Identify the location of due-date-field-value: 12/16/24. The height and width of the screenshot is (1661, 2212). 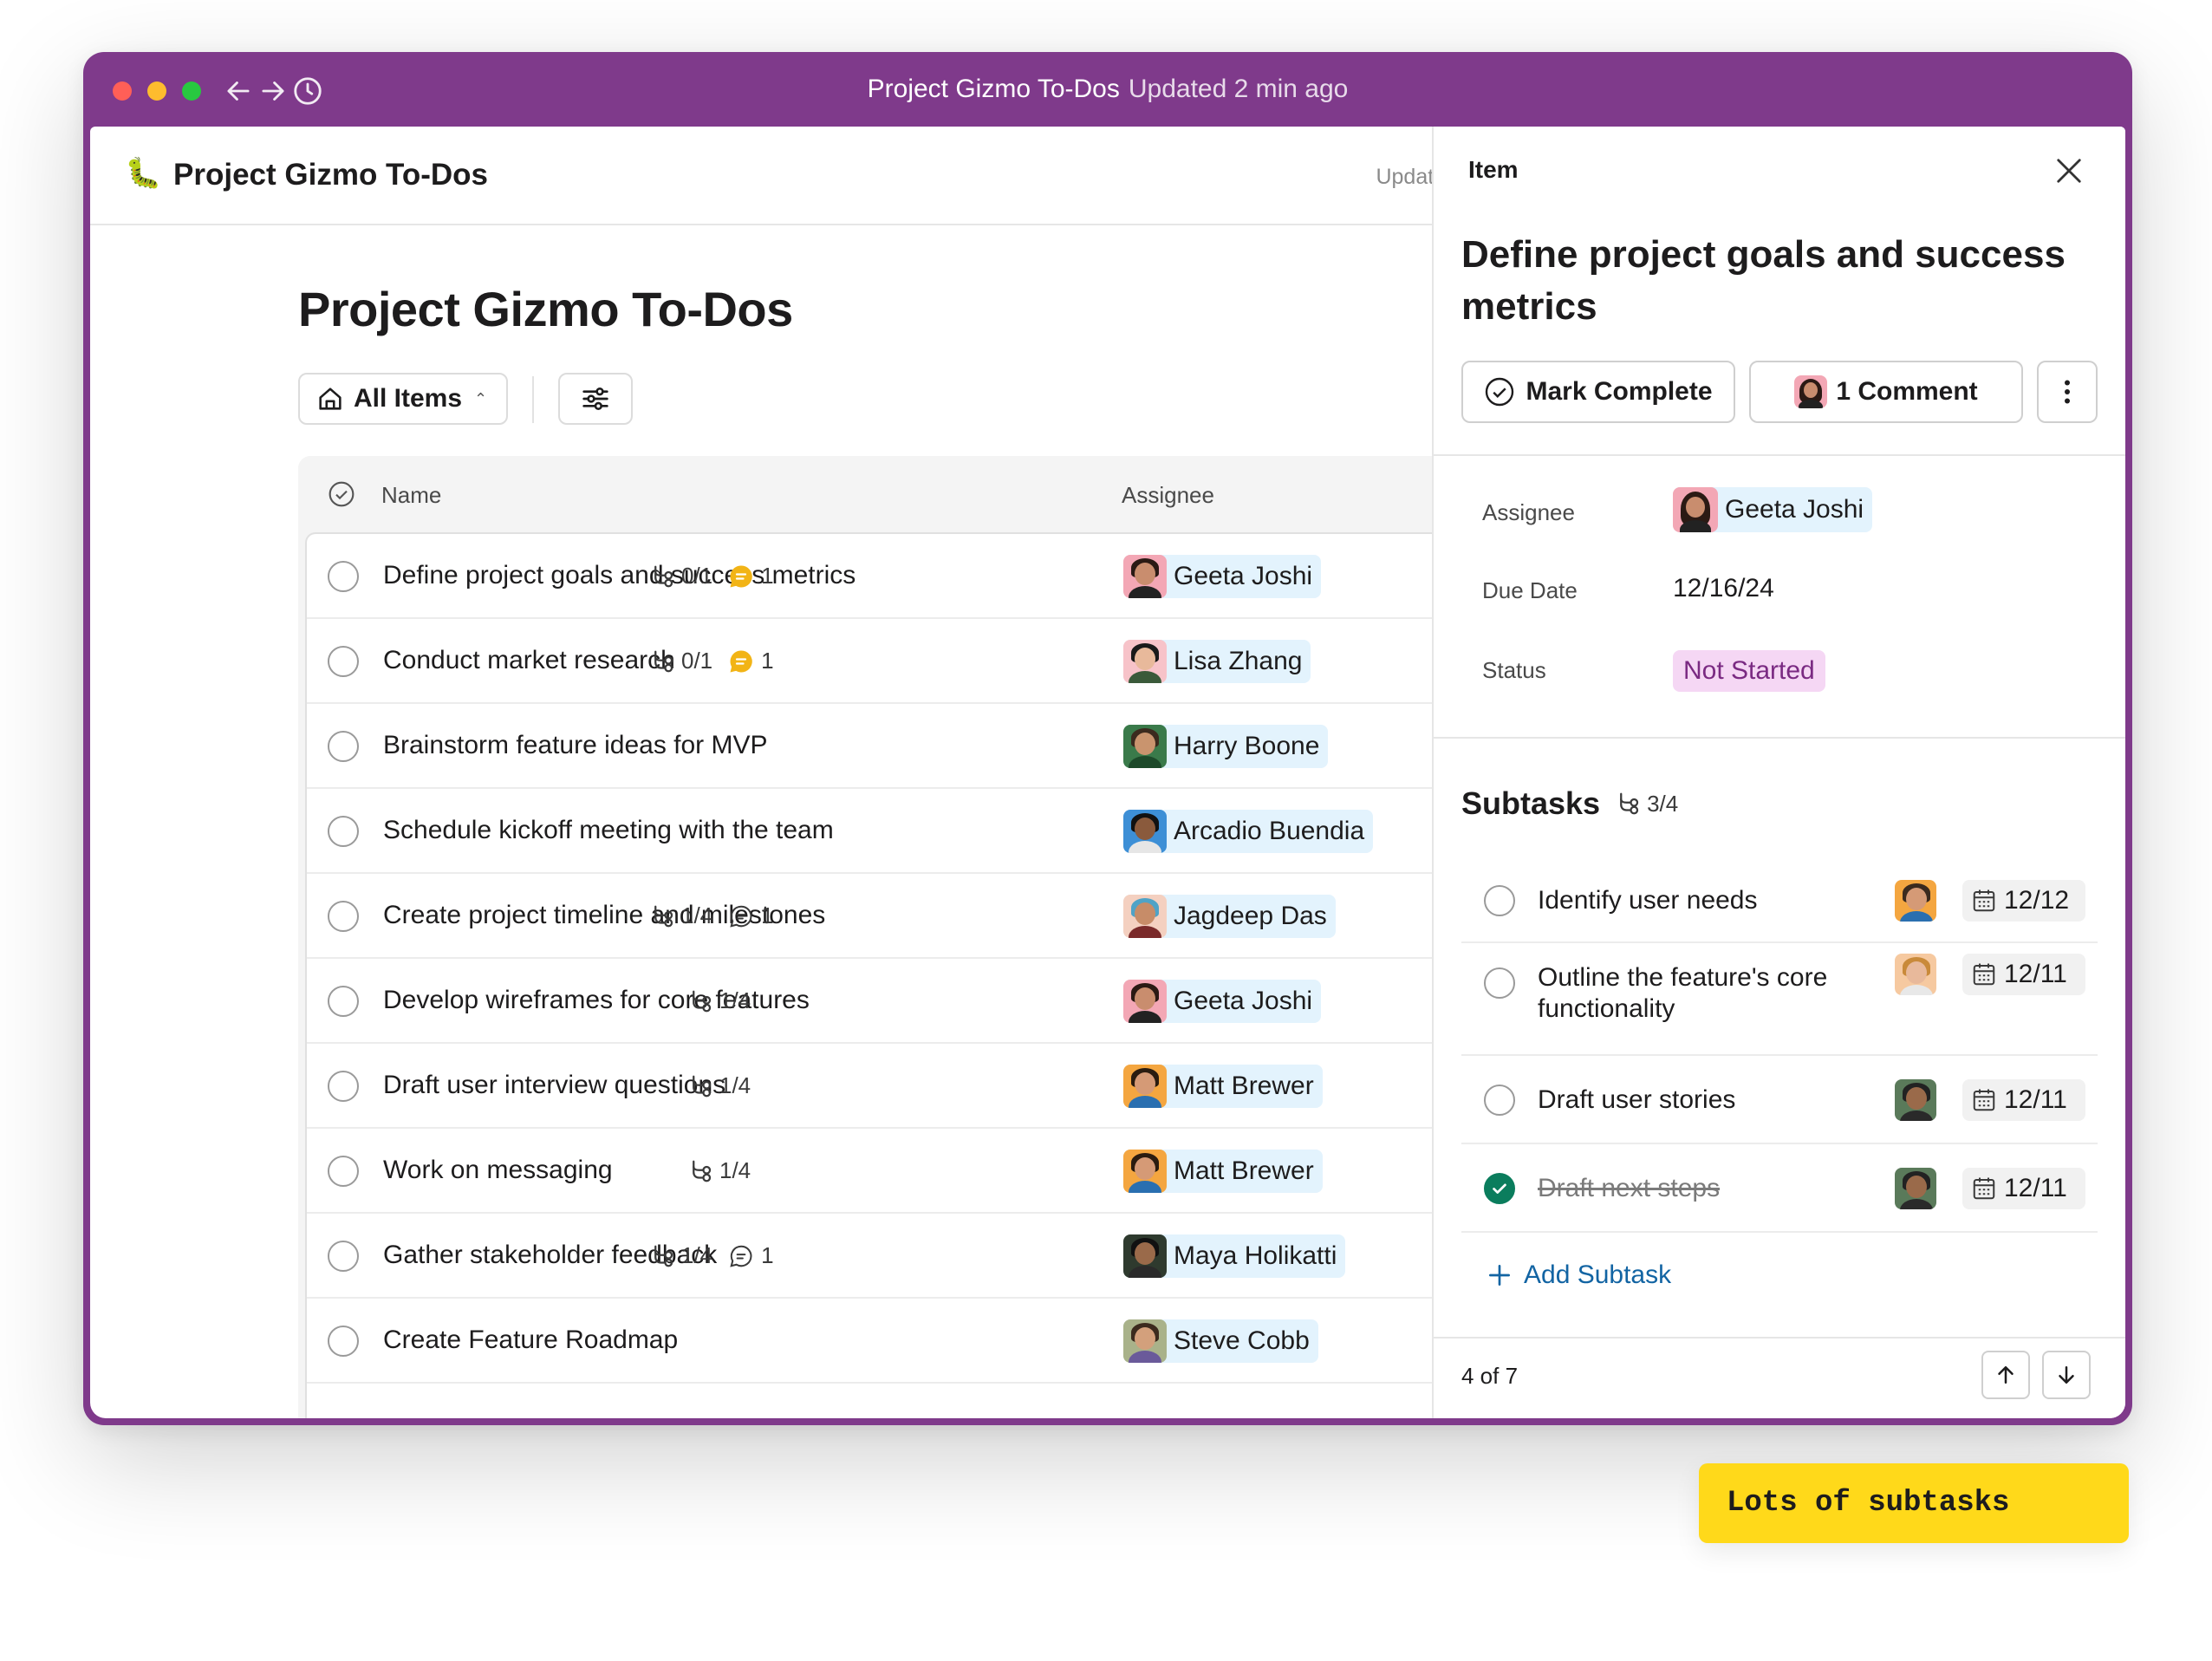
(1723, 588).